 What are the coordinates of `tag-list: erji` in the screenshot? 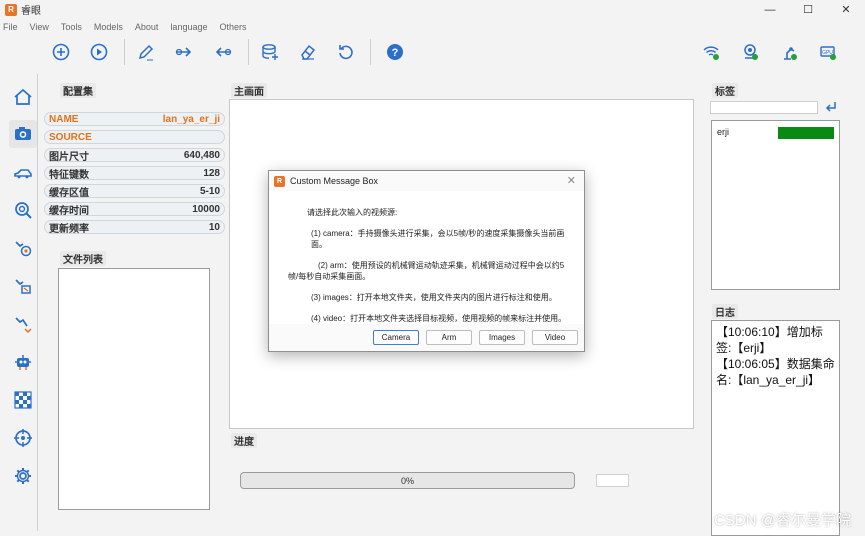 It's located at (775, 205).